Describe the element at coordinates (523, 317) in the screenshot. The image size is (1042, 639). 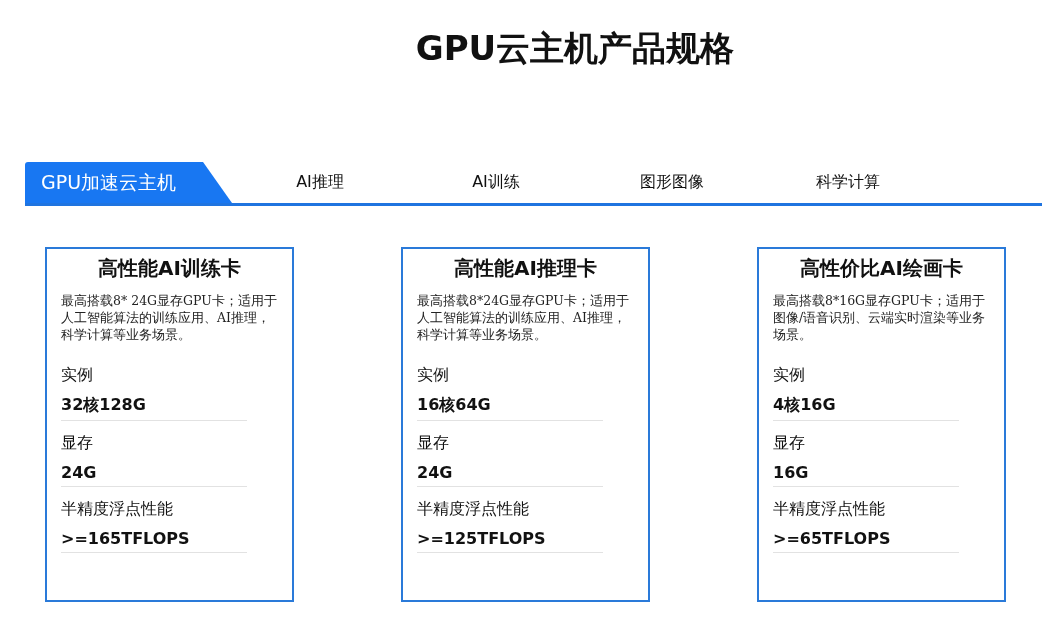
I see `card-description: 最高搭载8*24G显存GPU卡；适用于人工智能算法的训练应用、AI推理，科学计算等业务场景。` at that location.